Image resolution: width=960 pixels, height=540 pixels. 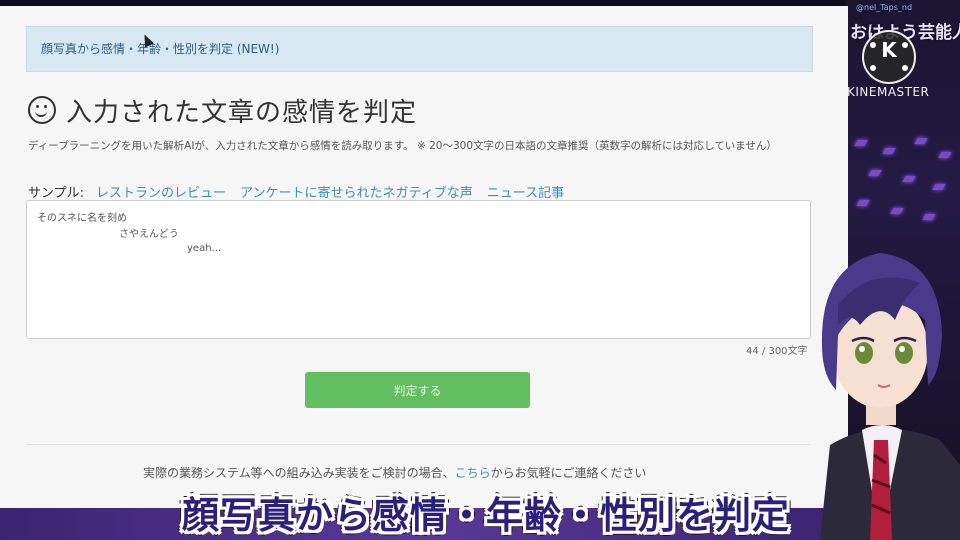 I want to click on footer-prefix: 実際の業務システム等への組み込み実装をご検討の場合、, so click(x=299, y=473).